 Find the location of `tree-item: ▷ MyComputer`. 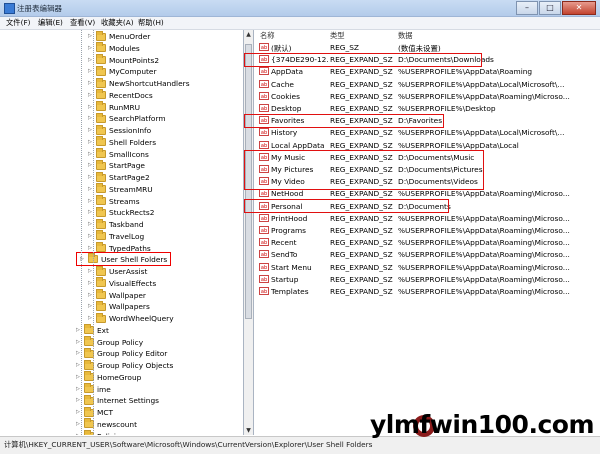

tree-item: ▷ MyComputer is located at coordinates (122, 71).